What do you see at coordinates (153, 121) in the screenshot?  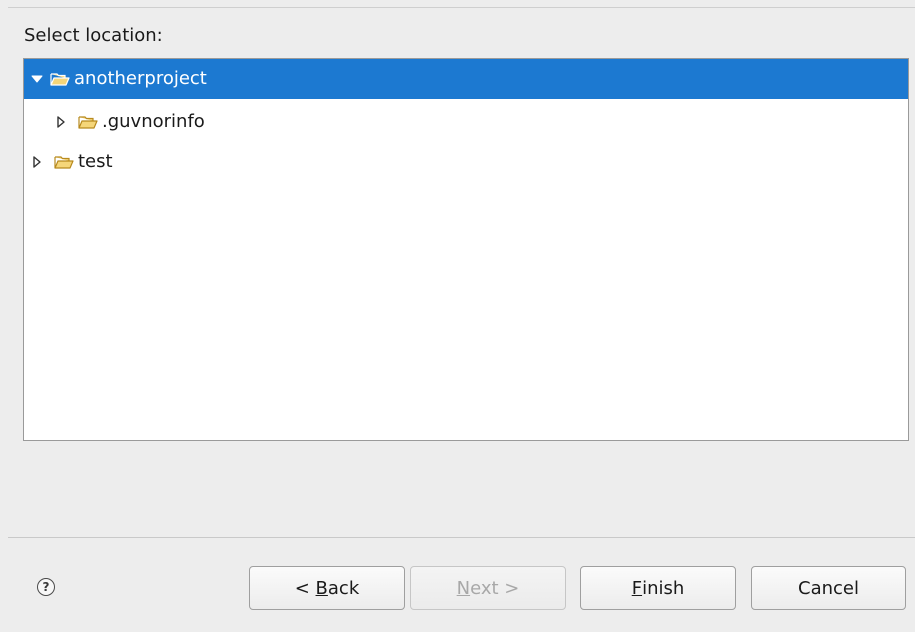 I see `tree-item-label: .guvnorinfo` at bounding box center [153, 121].